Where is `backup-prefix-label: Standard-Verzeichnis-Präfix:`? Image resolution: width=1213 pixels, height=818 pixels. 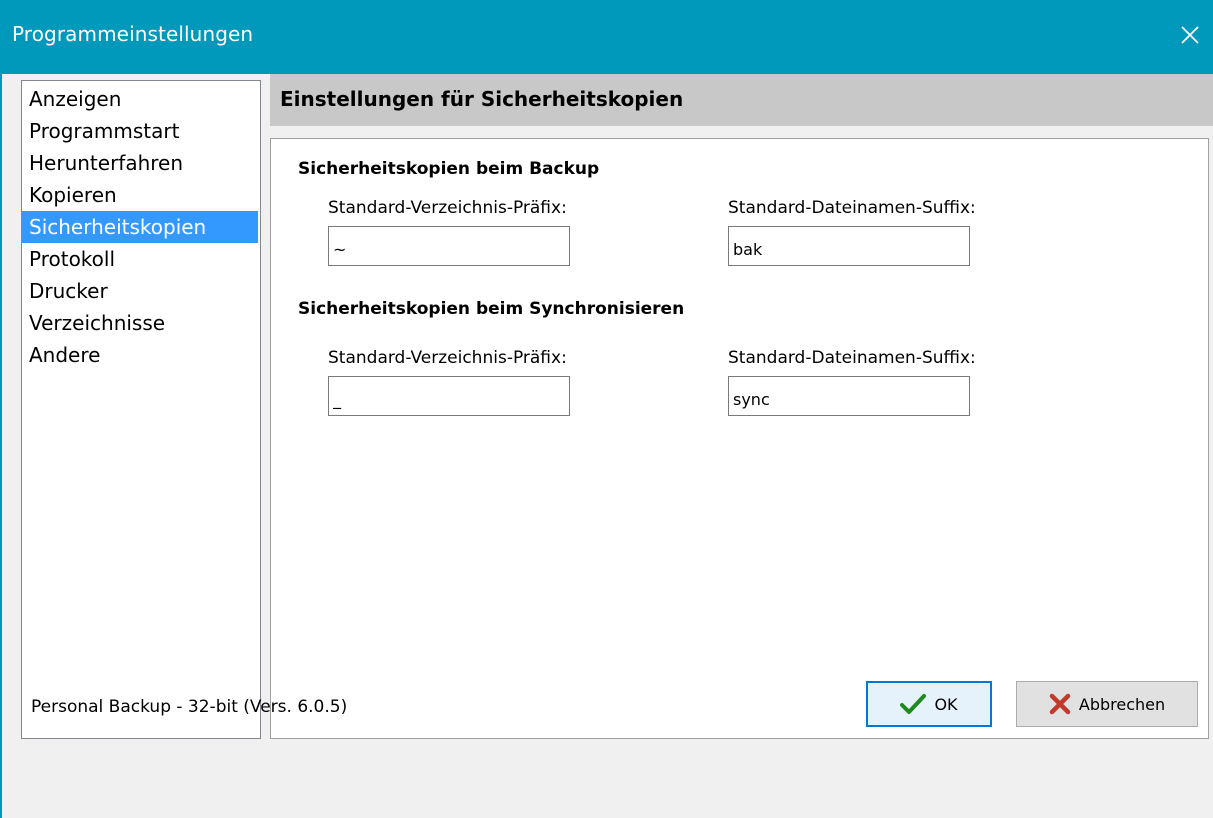 backup-prefix-label: Standard-Verzeichnis-Präfix: is located at coordinates (447, 208).